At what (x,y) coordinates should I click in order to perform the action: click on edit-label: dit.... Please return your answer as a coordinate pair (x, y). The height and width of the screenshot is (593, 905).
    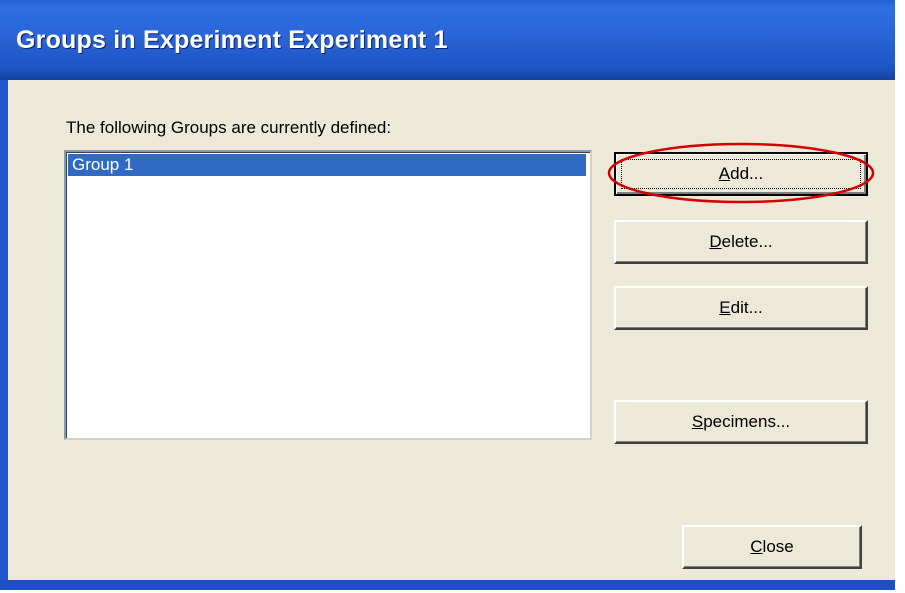
    Looking at the image, I should click on (746, 307).